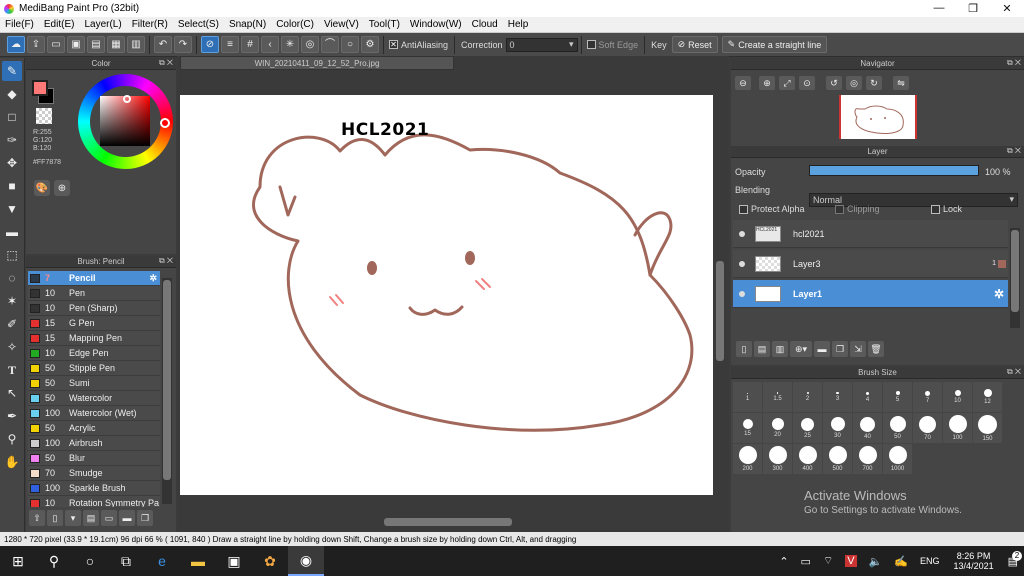 The width and height of the screenshot is (1024, 576). Describe the element at coordinates (12, 232) in the screenshot. I see `gradient-tool-icon: ▬` at that location.